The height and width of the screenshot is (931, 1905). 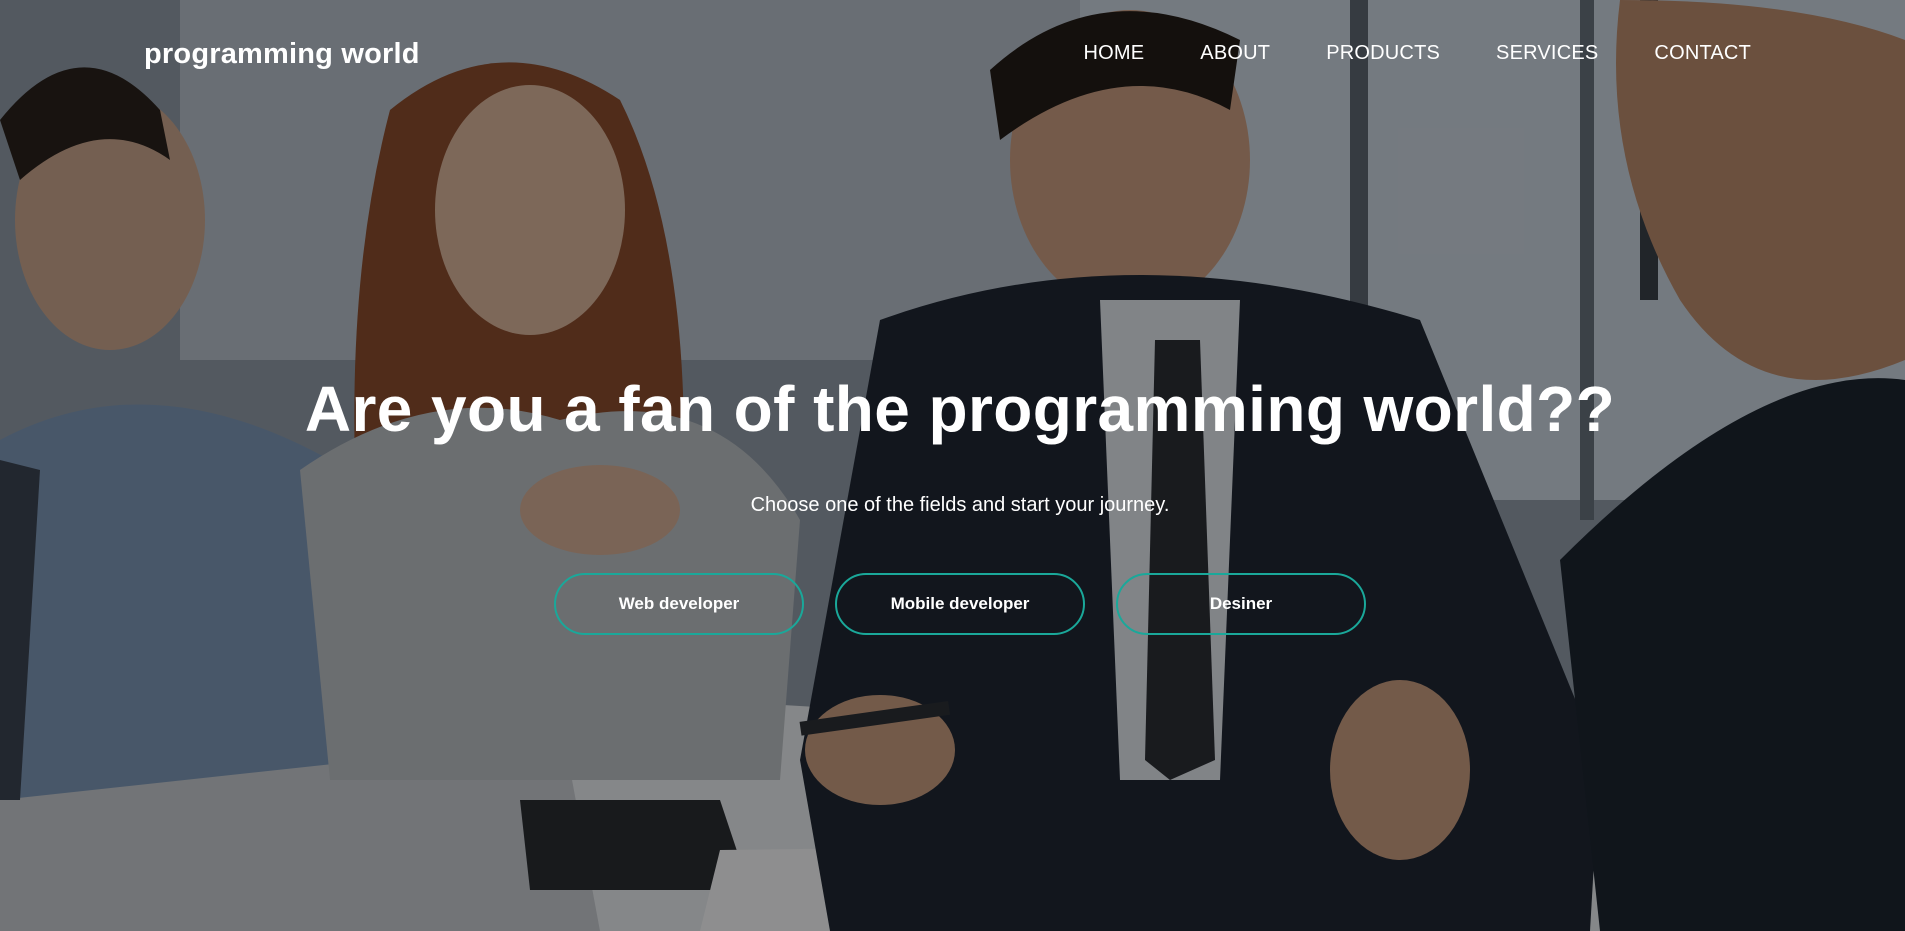 I want to click on nav-link-about: ABOUT, so click(x=1235, y=53).